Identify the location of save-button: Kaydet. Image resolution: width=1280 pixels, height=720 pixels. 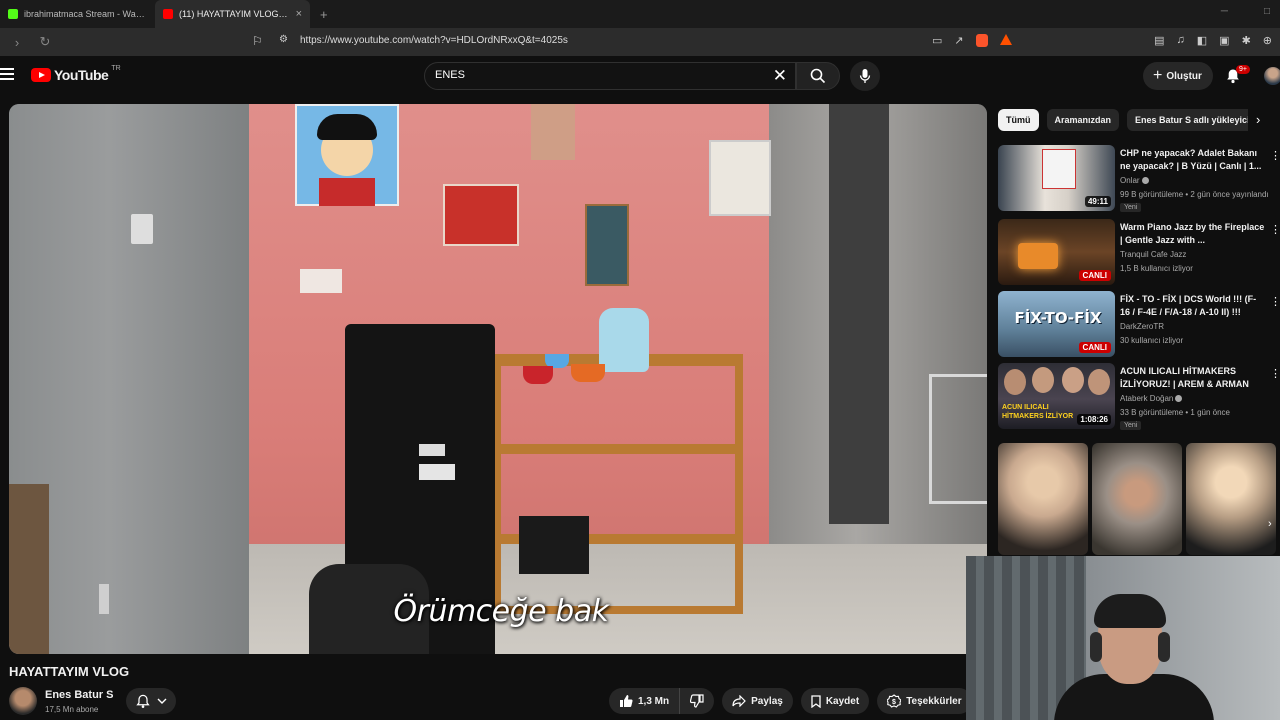
(835, 701).